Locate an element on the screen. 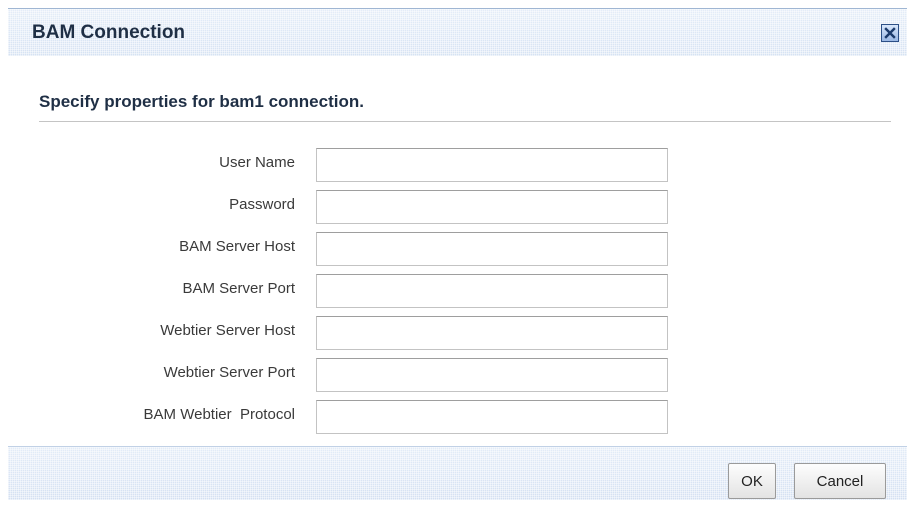  close-icon is located at coordinates (890, 33).